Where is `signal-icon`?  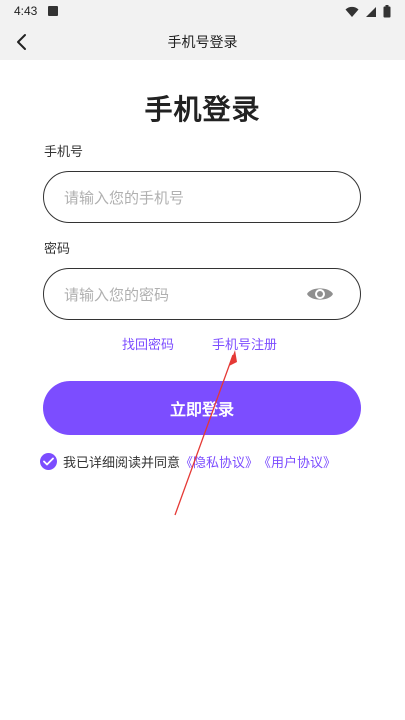 signal-icon is located at coordinates (371, 11).